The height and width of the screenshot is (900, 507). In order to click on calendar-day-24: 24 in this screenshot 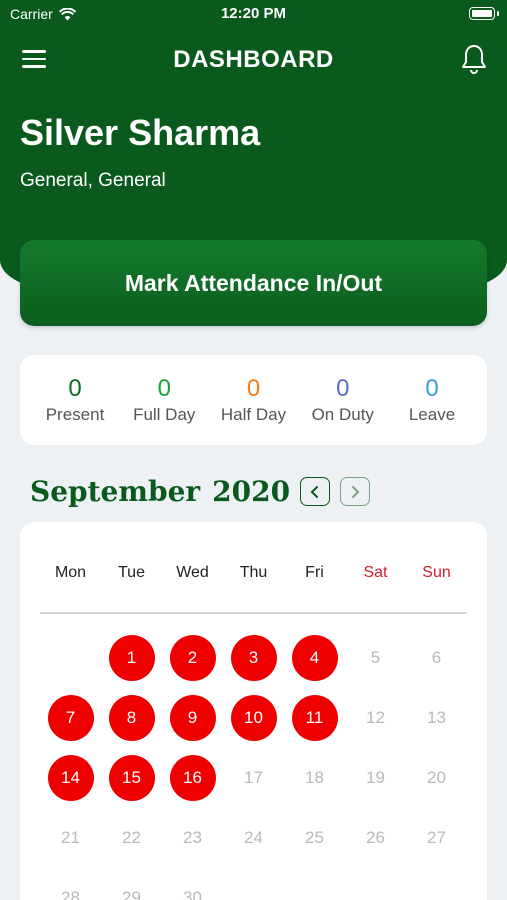, I will do `click(254, 838)`.